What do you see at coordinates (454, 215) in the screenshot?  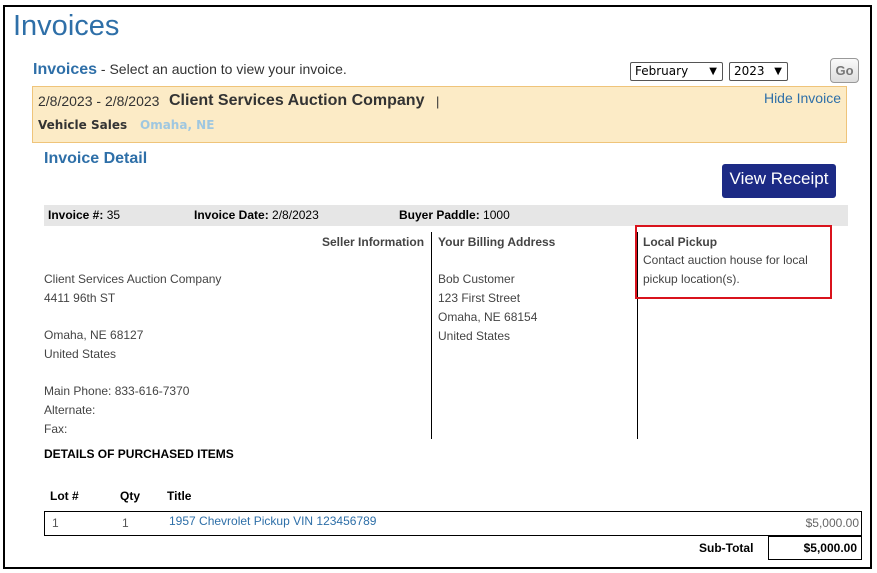 I see `buyer-paddle: Buyer Paddle: 1000` at bounding box center [454, 215].